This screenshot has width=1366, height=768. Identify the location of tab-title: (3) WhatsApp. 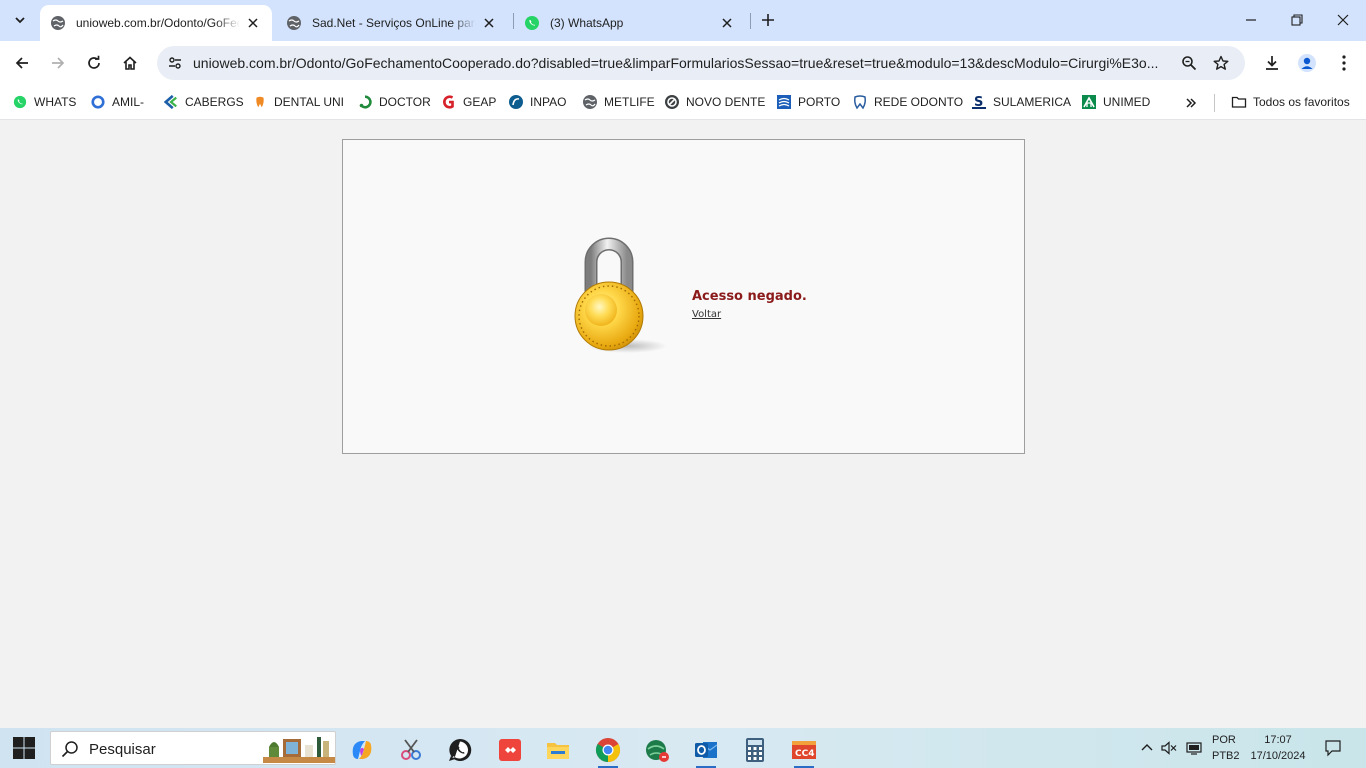
(587, 23).